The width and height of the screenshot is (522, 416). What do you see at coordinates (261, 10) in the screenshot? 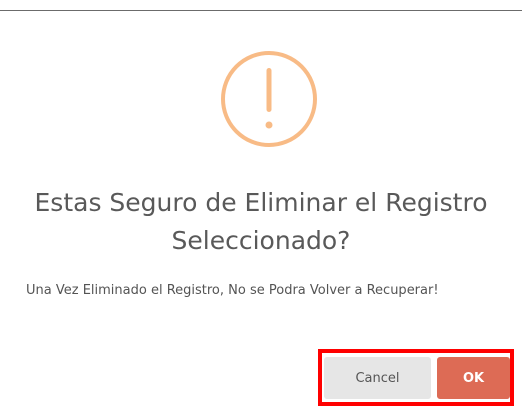
I see `top-divider` at bounding box center [261, 10].